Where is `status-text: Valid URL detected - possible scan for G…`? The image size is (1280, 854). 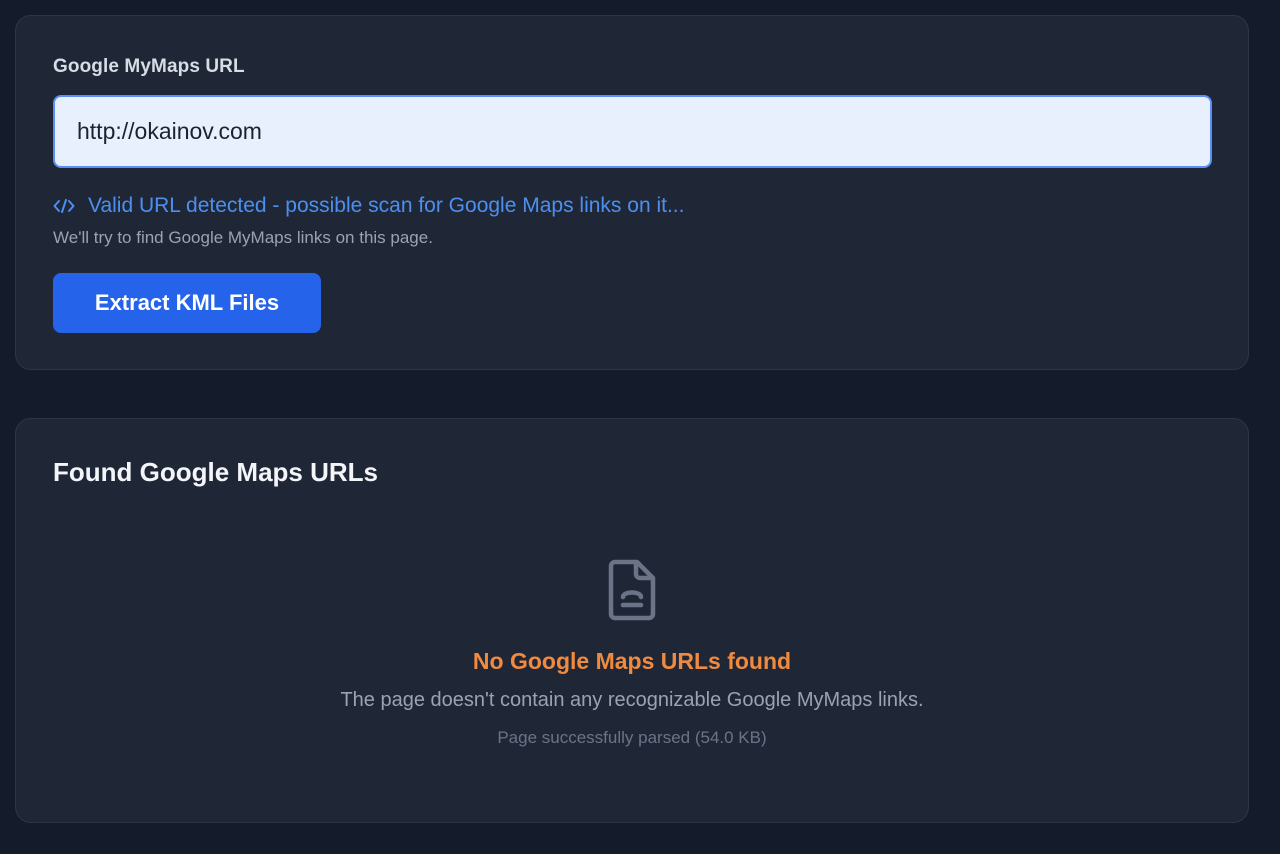 status-text: Valid URL detected - possible scan for G… is located at coordinates (386, 205).